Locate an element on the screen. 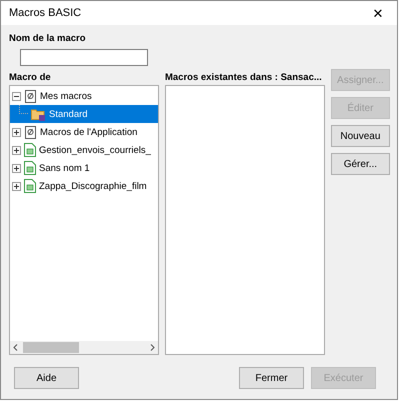 The height and width of the screenshot is (405, 400). window-title: Macros BASIC is located at coordinates (45, 13).